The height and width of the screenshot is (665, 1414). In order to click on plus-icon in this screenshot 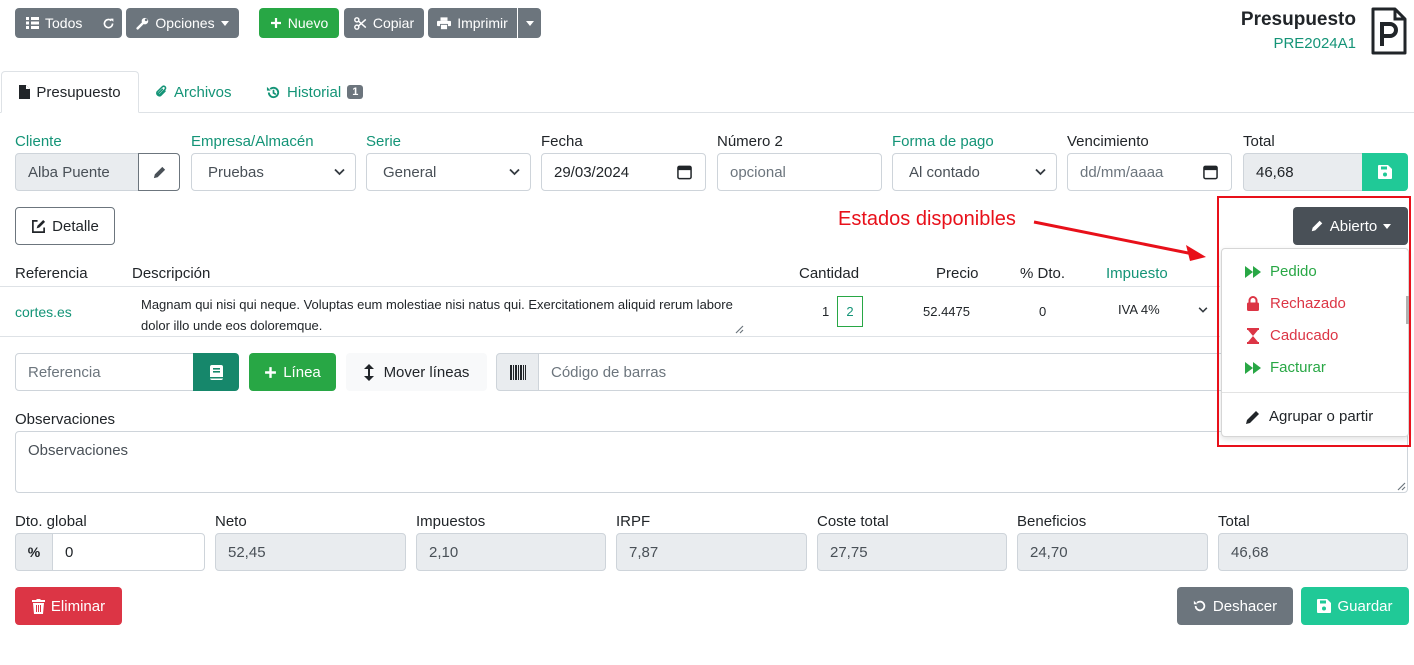, I will do `click(270, 372)`.